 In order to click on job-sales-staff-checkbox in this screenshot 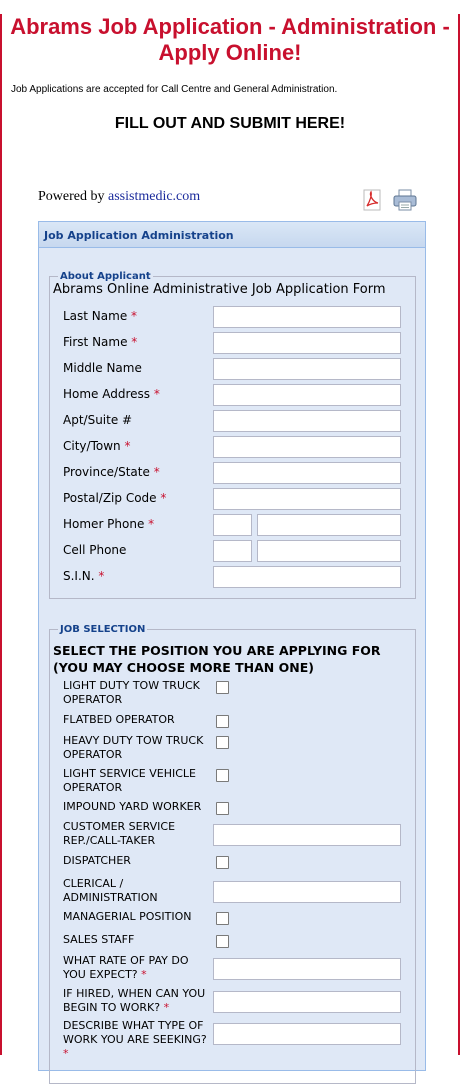, I will do `click(222, 941)`.